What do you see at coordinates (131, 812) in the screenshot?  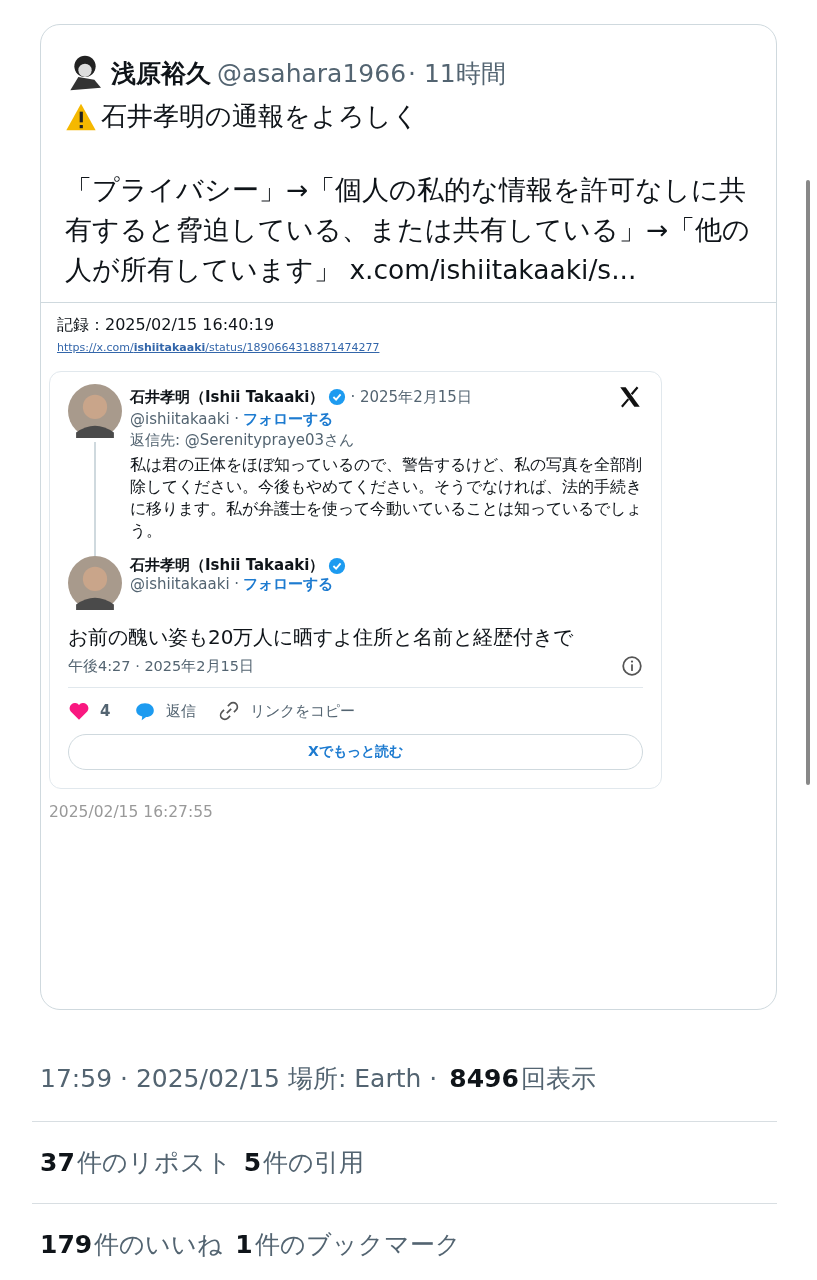 I see `capture-time: 2025/02/15 16:27:55` at bounding box center [131, 812].